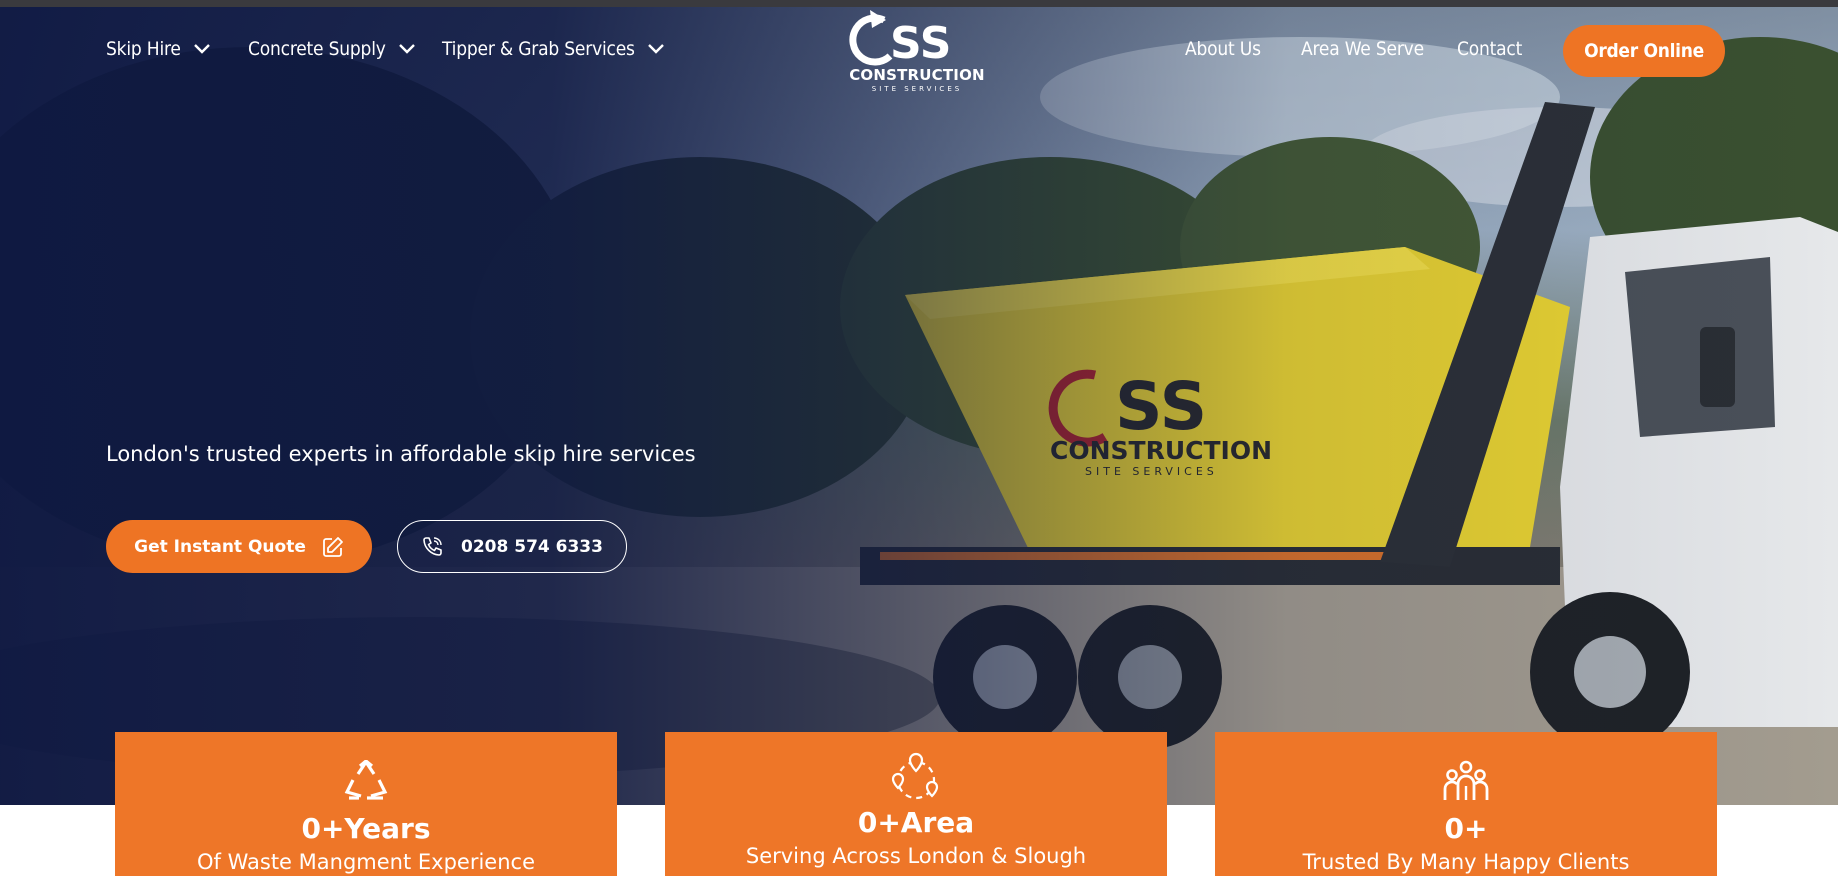  I want to click on stat-area-label: Serving Across London & Slough, so click(916, 856).